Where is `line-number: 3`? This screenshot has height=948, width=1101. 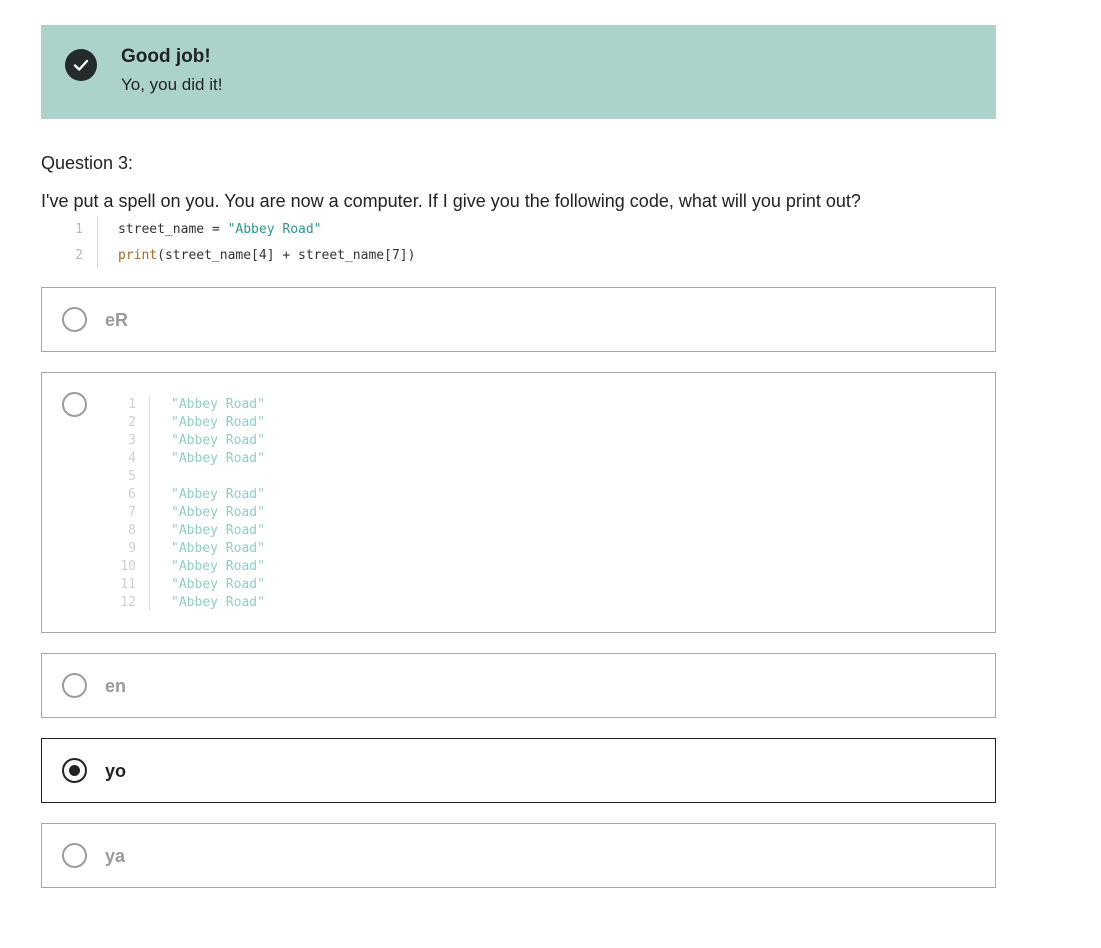
line-number: 3 is located at coordinates (136, 440).